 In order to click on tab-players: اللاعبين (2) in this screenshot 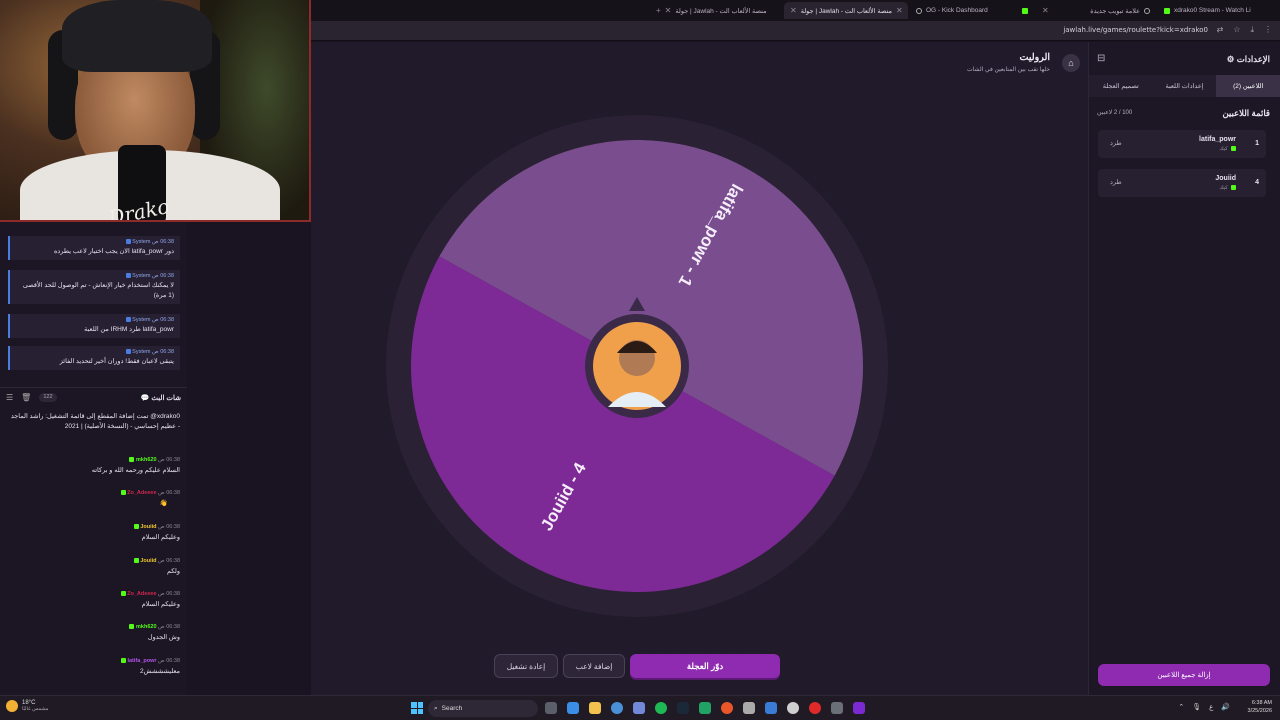, I will do `click(1248, 86)`.